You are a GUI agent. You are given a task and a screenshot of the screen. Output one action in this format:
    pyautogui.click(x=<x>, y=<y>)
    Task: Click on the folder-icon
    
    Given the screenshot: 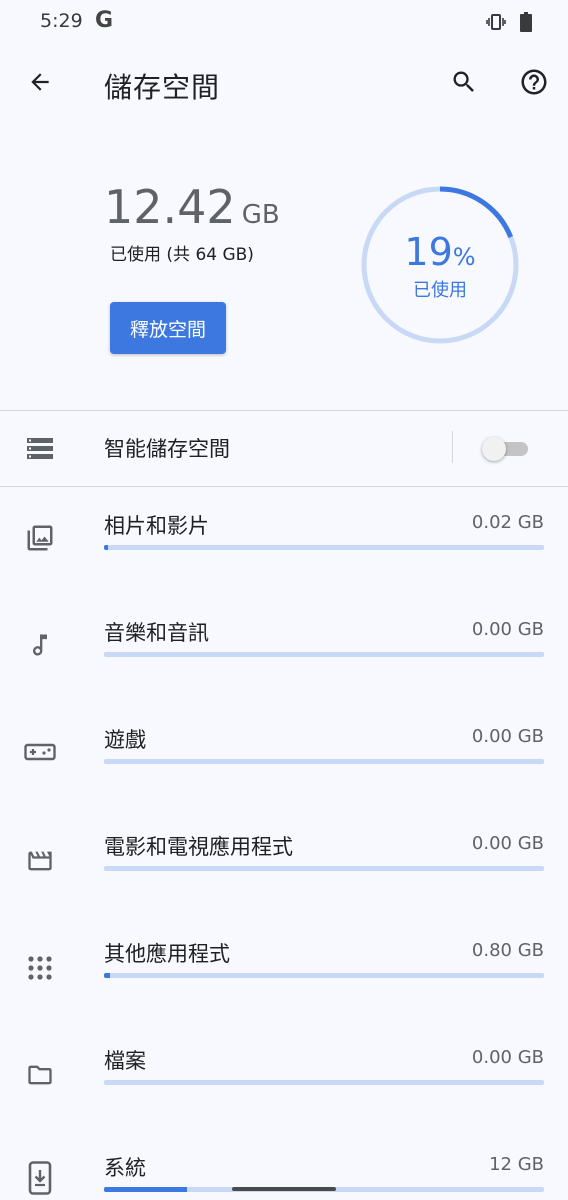 What is the action you would take?
    pyautogui.click(x=40, y=1075)
    